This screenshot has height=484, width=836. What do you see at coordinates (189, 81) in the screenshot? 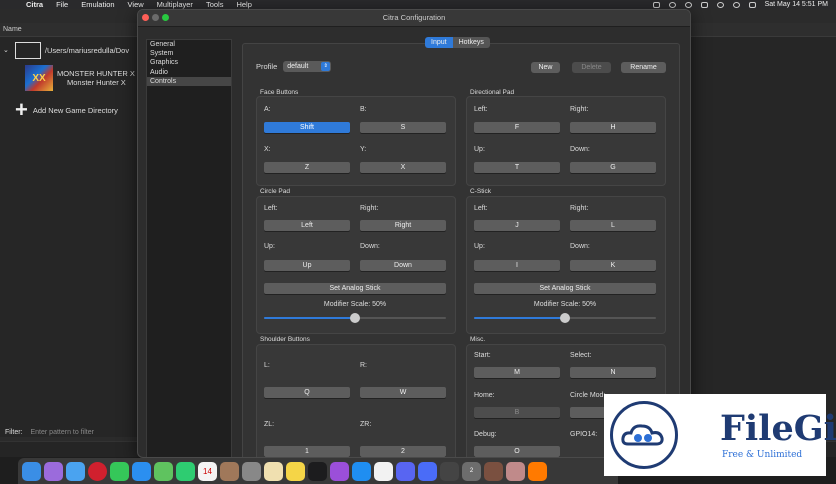
I see `sidebar-item-controls: Controls` at bounding box center [189, 81].